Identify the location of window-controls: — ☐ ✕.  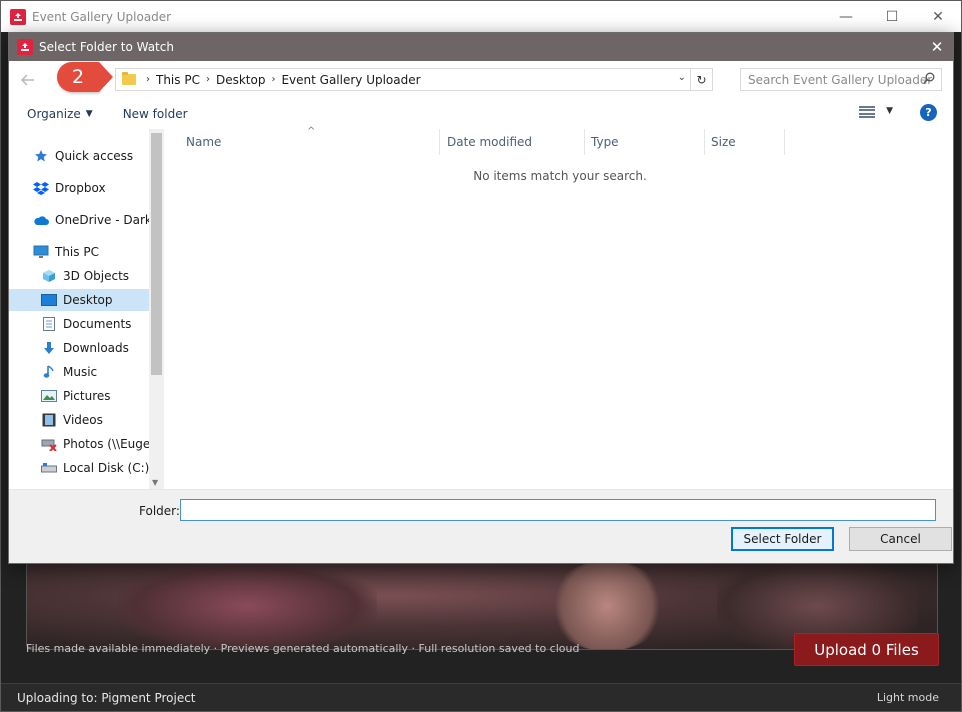
(892, 16).